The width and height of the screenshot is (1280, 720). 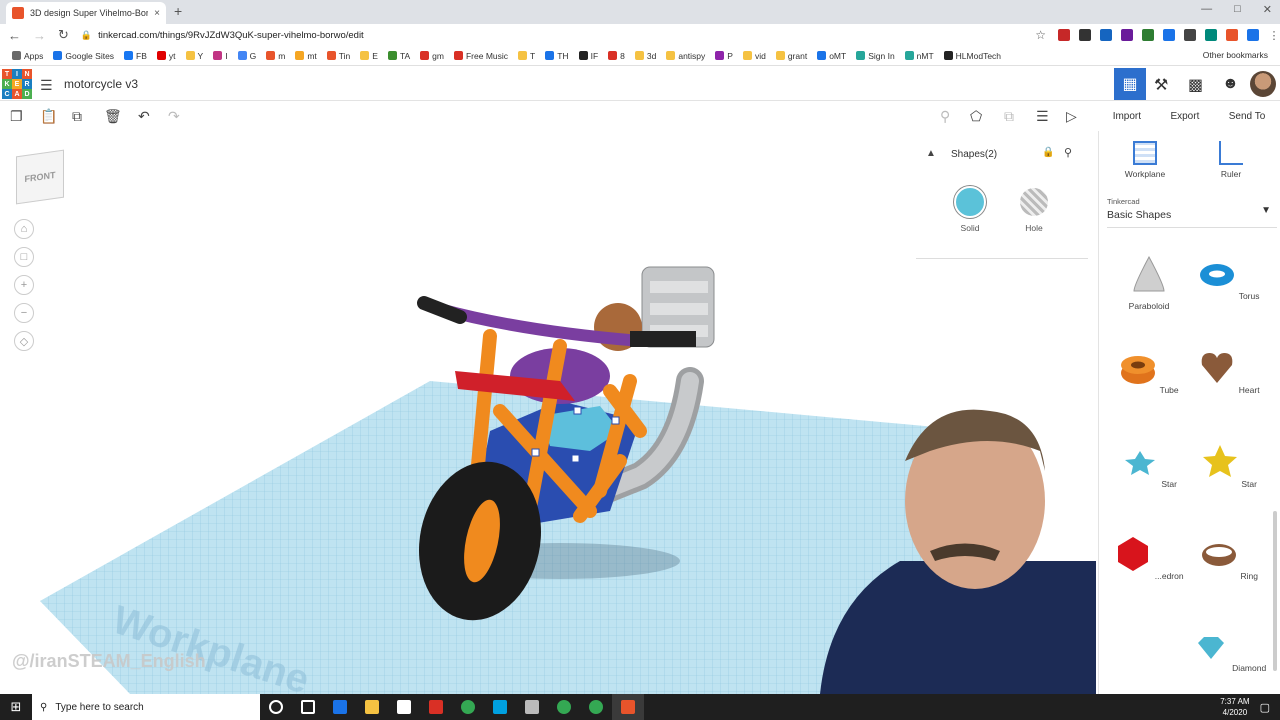 I want to click on home-view-icon: ⌂, so click(x=24, y=229).